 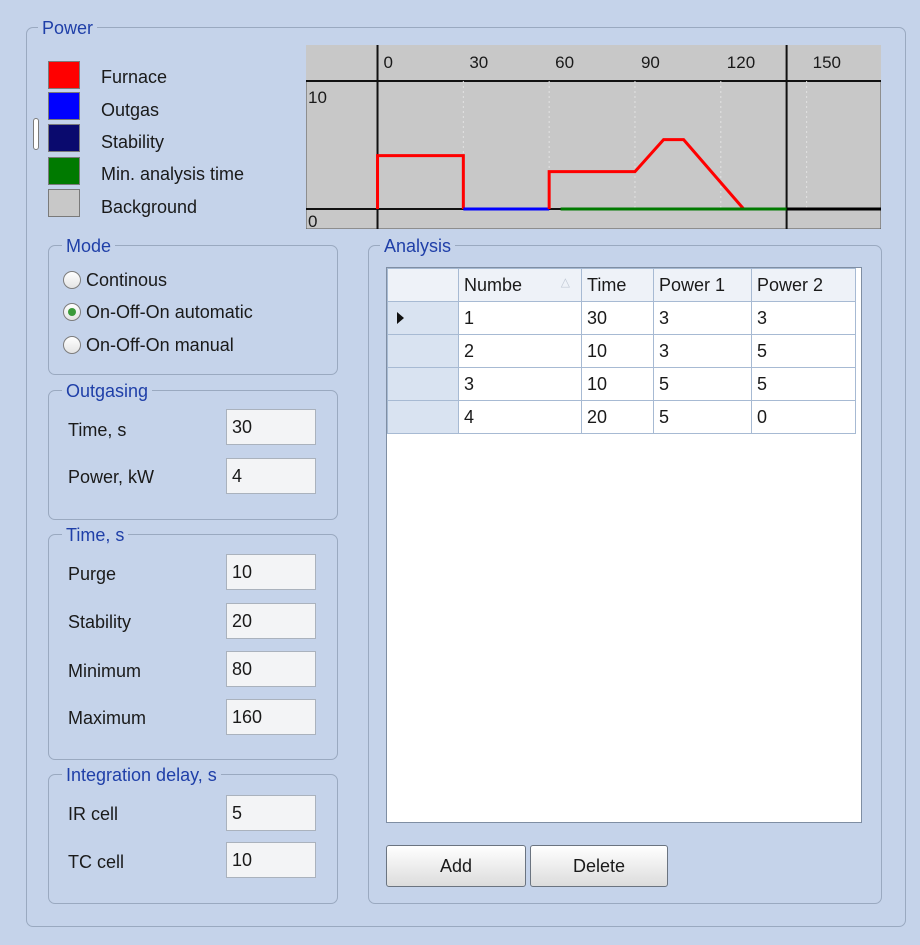 I want to click on legend-label-min-analysis-time: Min. analysis time, so click(x=173, y=174).